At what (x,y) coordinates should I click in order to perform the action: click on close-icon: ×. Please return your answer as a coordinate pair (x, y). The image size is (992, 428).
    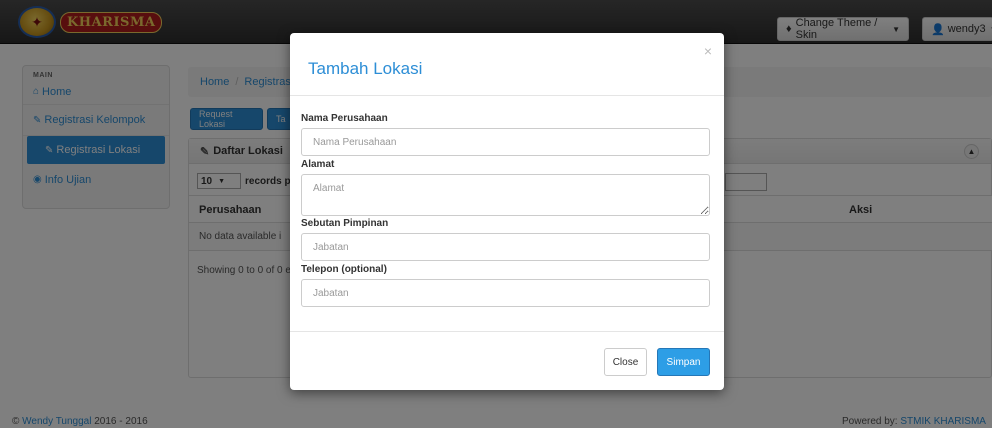
    Looking at the image, I should click on (708, 51).